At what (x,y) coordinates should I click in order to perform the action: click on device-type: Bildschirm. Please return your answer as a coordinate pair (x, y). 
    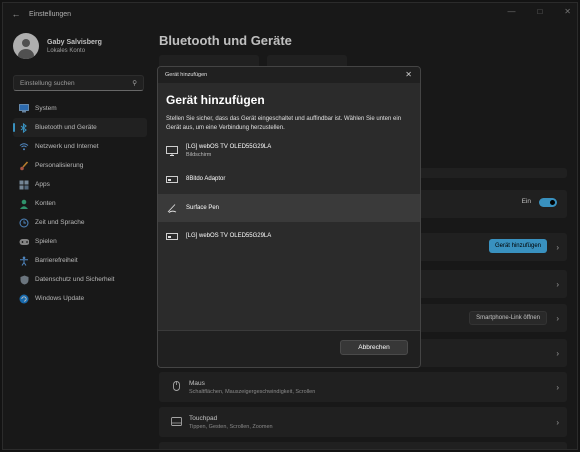
    Looking at the image, I should click on (199, 155).